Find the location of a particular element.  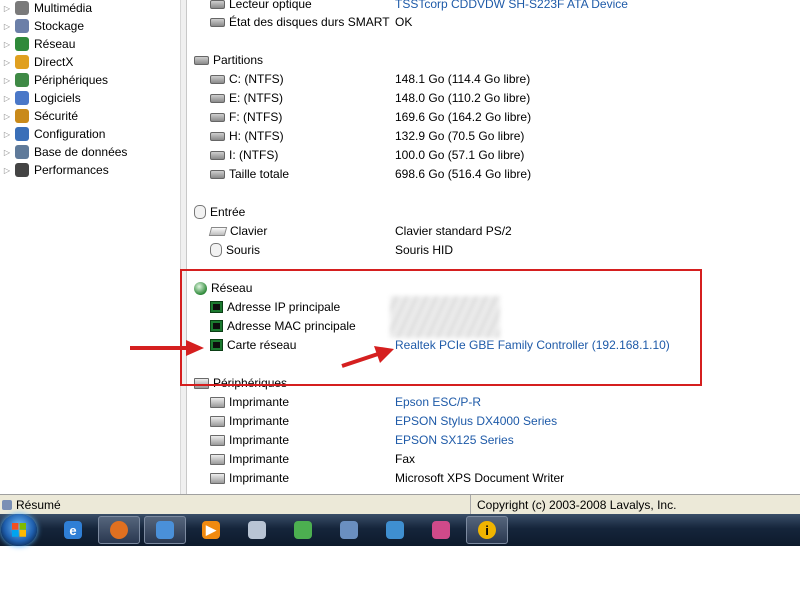

directx-icon is located at coordinates (22, 62).